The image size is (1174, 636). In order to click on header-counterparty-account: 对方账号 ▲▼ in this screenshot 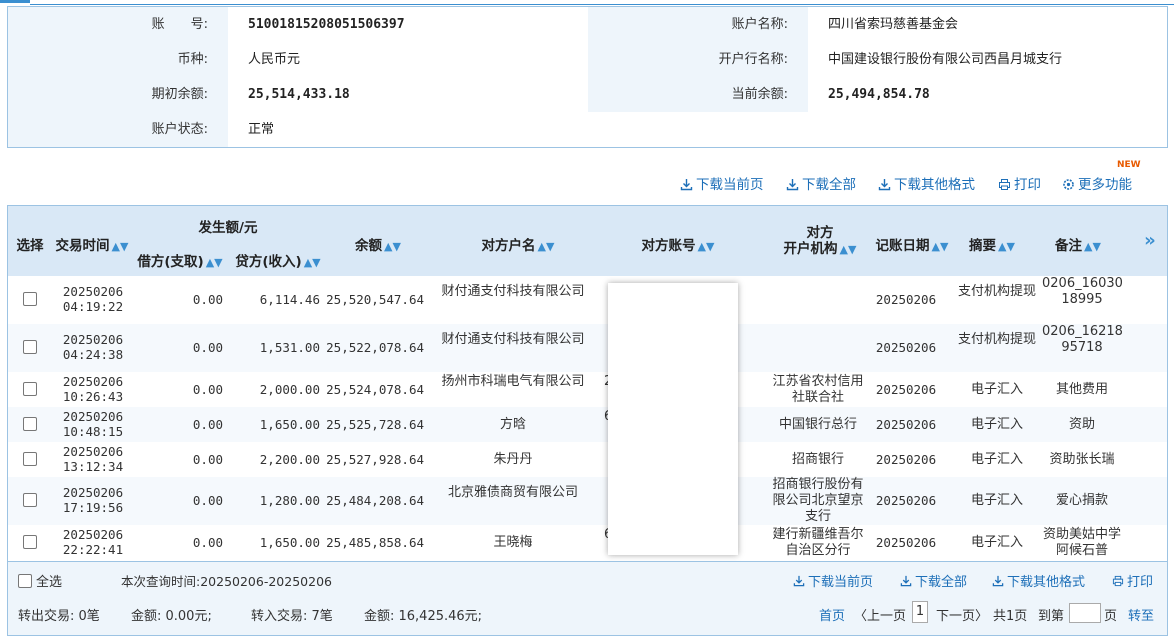, I will do `click(678, 244)`.